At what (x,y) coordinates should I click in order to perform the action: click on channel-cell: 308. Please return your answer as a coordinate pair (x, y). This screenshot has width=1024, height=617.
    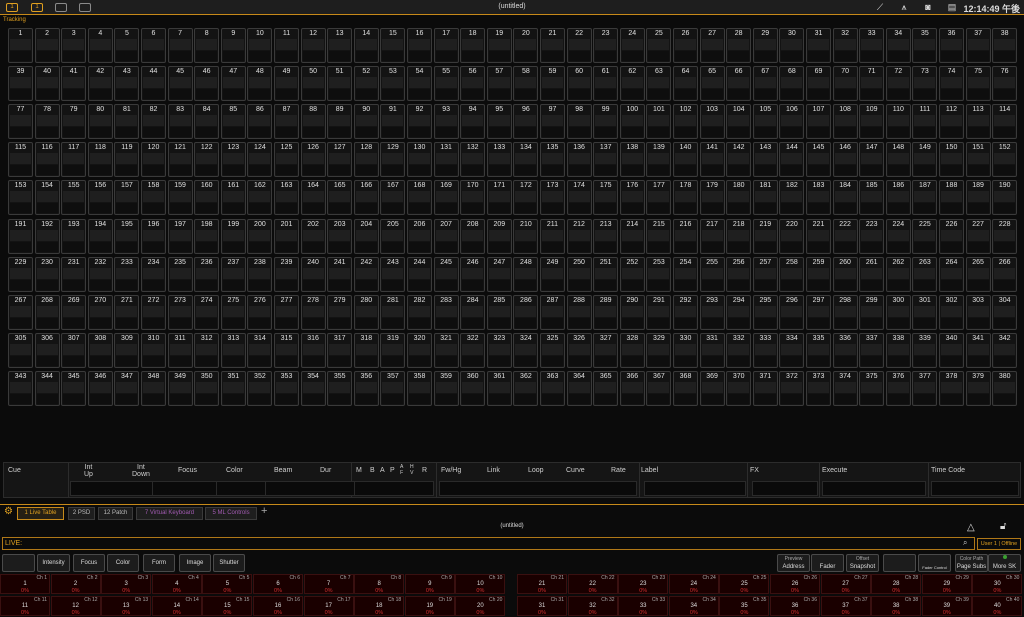
    Looking at the image, I should click on (100, 350).